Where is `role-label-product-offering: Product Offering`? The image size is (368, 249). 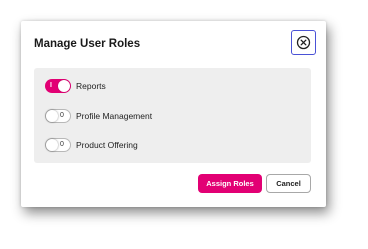 role-label-product-offering: Product Offering is located at coordinates (107, 145).